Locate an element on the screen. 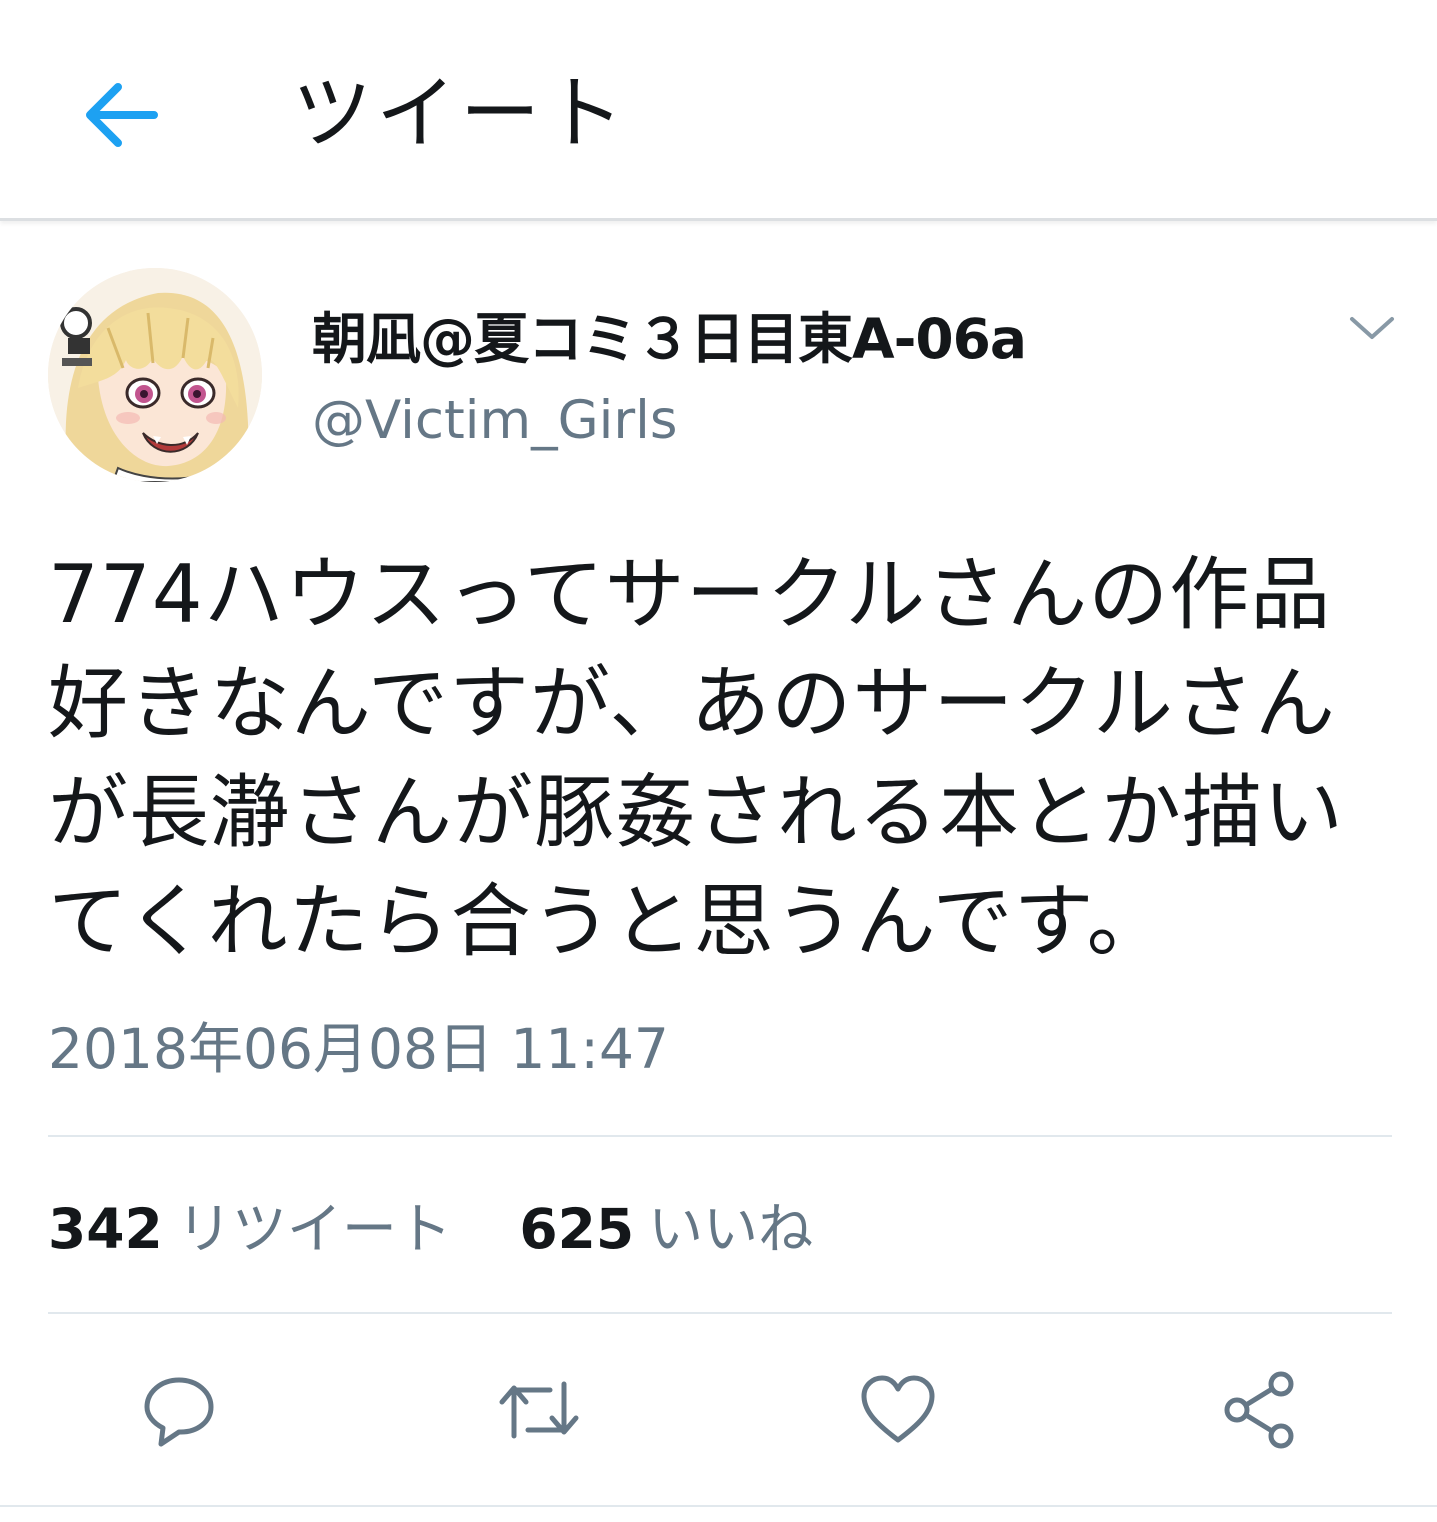  likes-count: 625 is located at coordinates (577, 1229).